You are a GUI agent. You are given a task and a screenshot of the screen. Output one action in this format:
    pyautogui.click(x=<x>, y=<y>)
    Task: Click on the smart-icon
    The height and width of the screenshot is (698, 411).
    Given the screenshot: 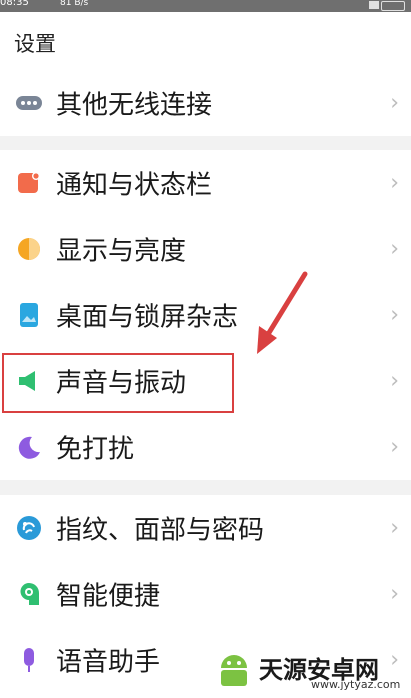 What is the action you would take?
    pyautogui.click(x=29, y=594)
    